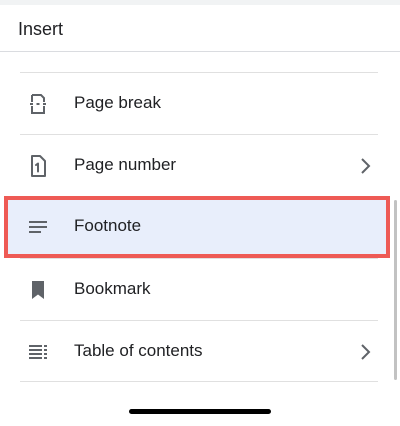 The height and width of the screenshot is (426, 400). I want to click on menu-item-bookmark: Bookmark, so click(199, 289).